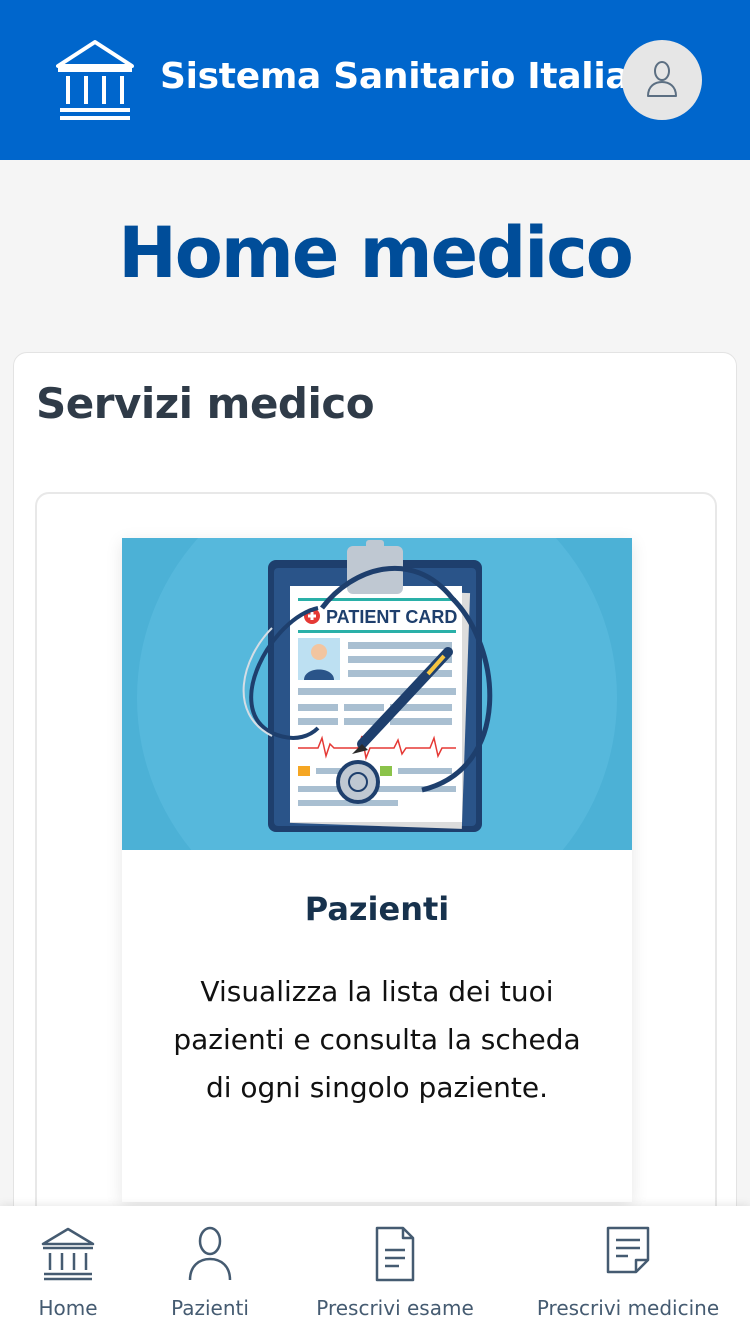 This screenshot has height=1334, width=750. I want to click on nav-label-prescrivi-esame: Prescrivi esame, so click(395, 1308).